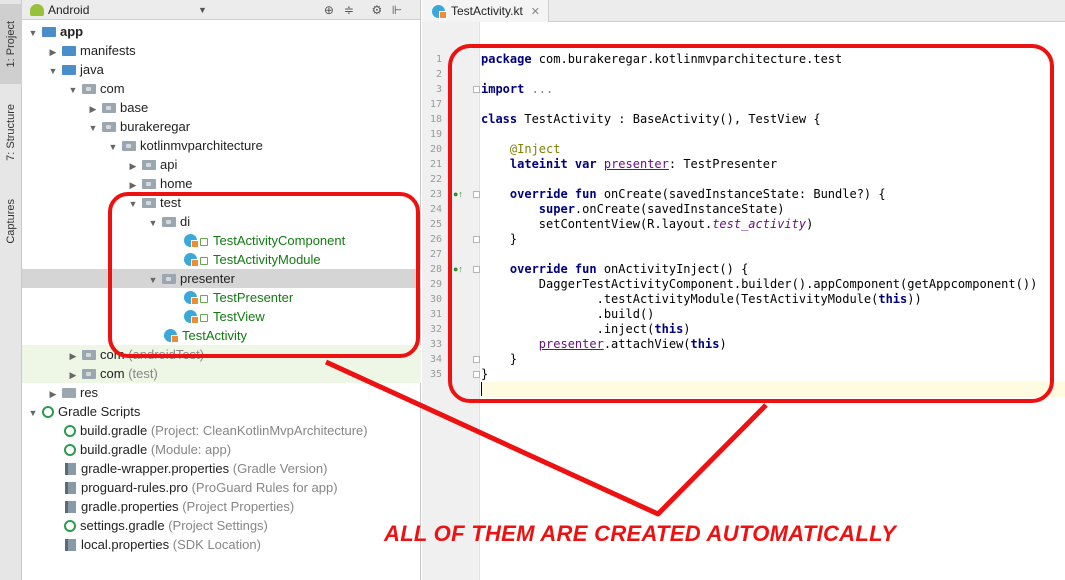 This screenshot has width=1065, height=580. What do you see at coordinates (239, 316) in the screenshot?
I see `tree-label: TestView` at bounding box center [239, 316].